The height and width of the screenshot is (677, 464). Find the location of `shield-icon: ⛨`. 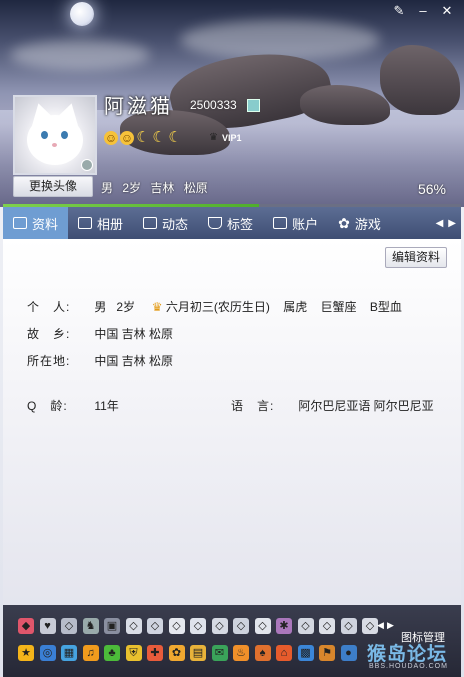

shield-icon: ⛨ is located at coordinates (133, 653).